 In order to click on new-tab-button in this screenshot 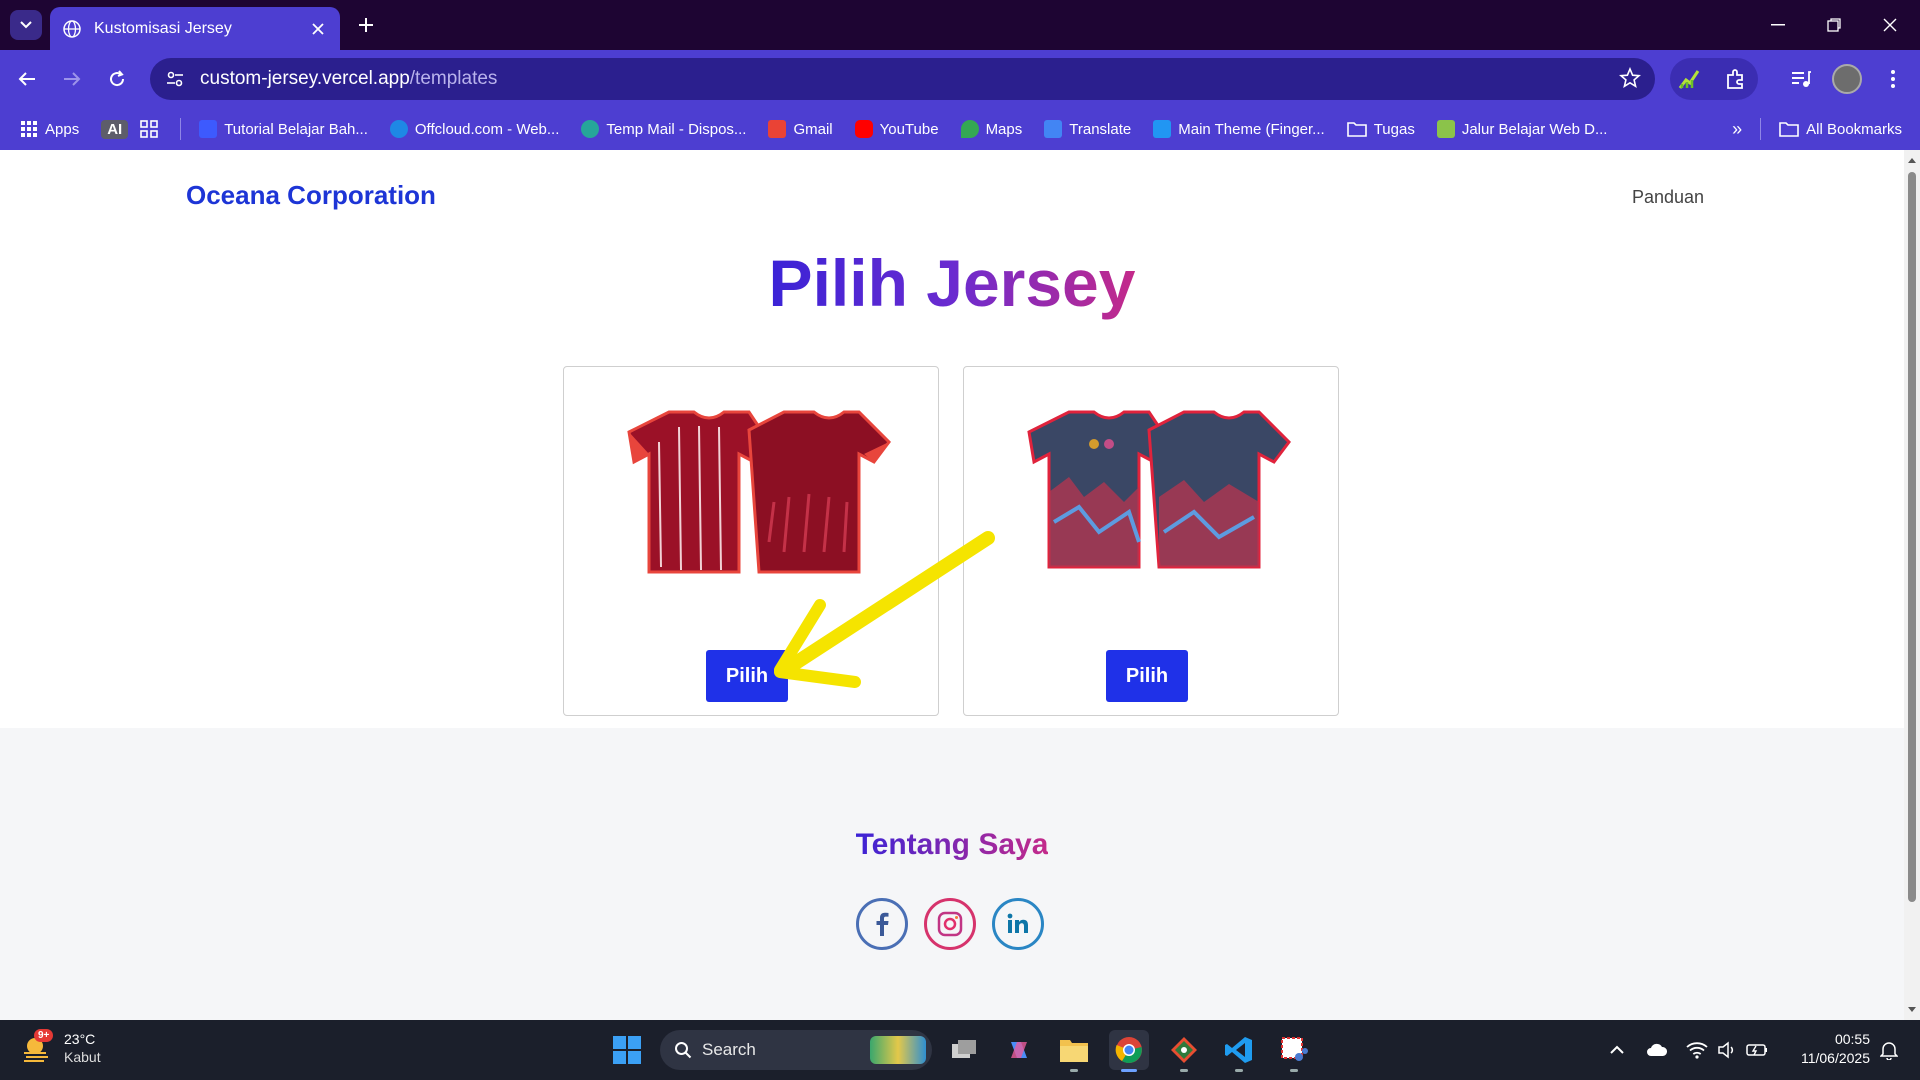, I will do `click(366, 25)`.